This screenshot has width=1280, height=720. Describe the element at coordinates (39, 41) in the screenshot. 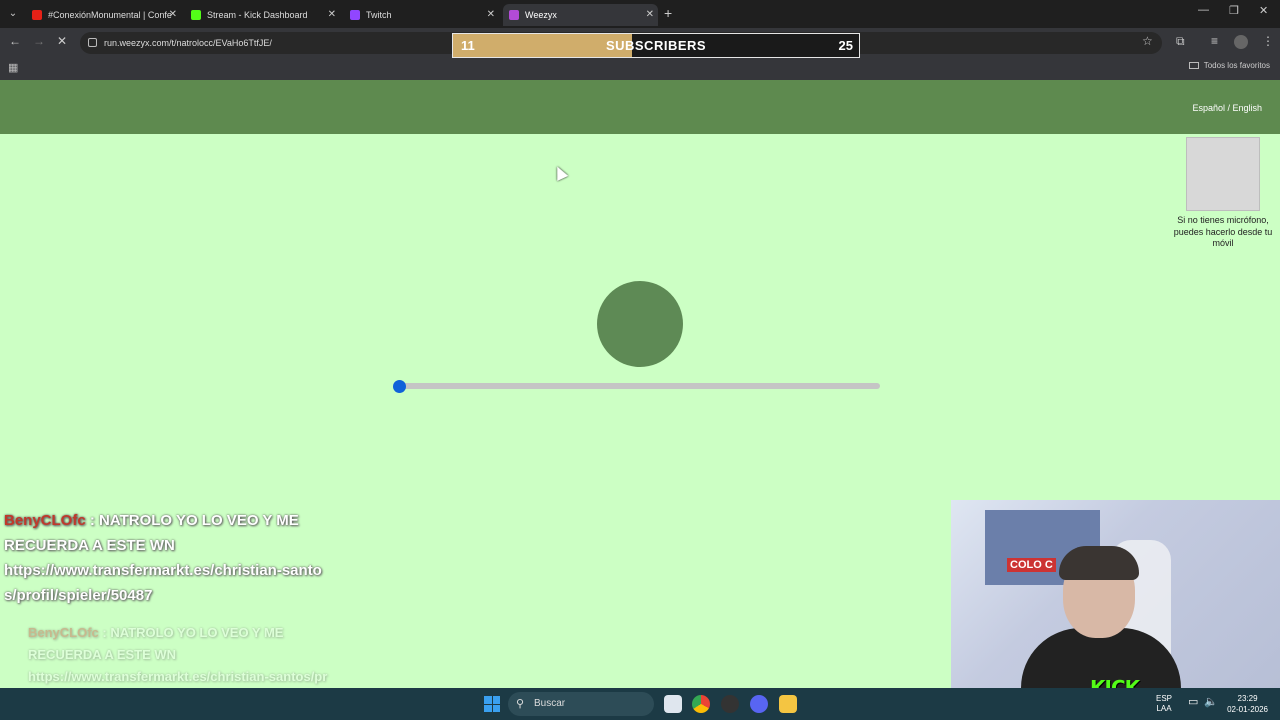

I see `forward-button: →` at that location.